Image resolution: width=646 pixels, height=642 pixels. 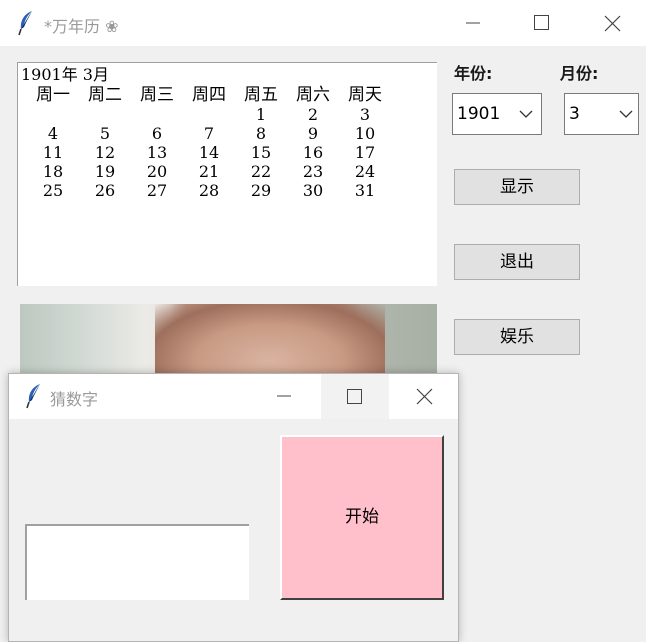 What do you see at coordinates (261, 133) in the screenshot?
I see `calendar-day: 8` at bounding box center [261, 133].